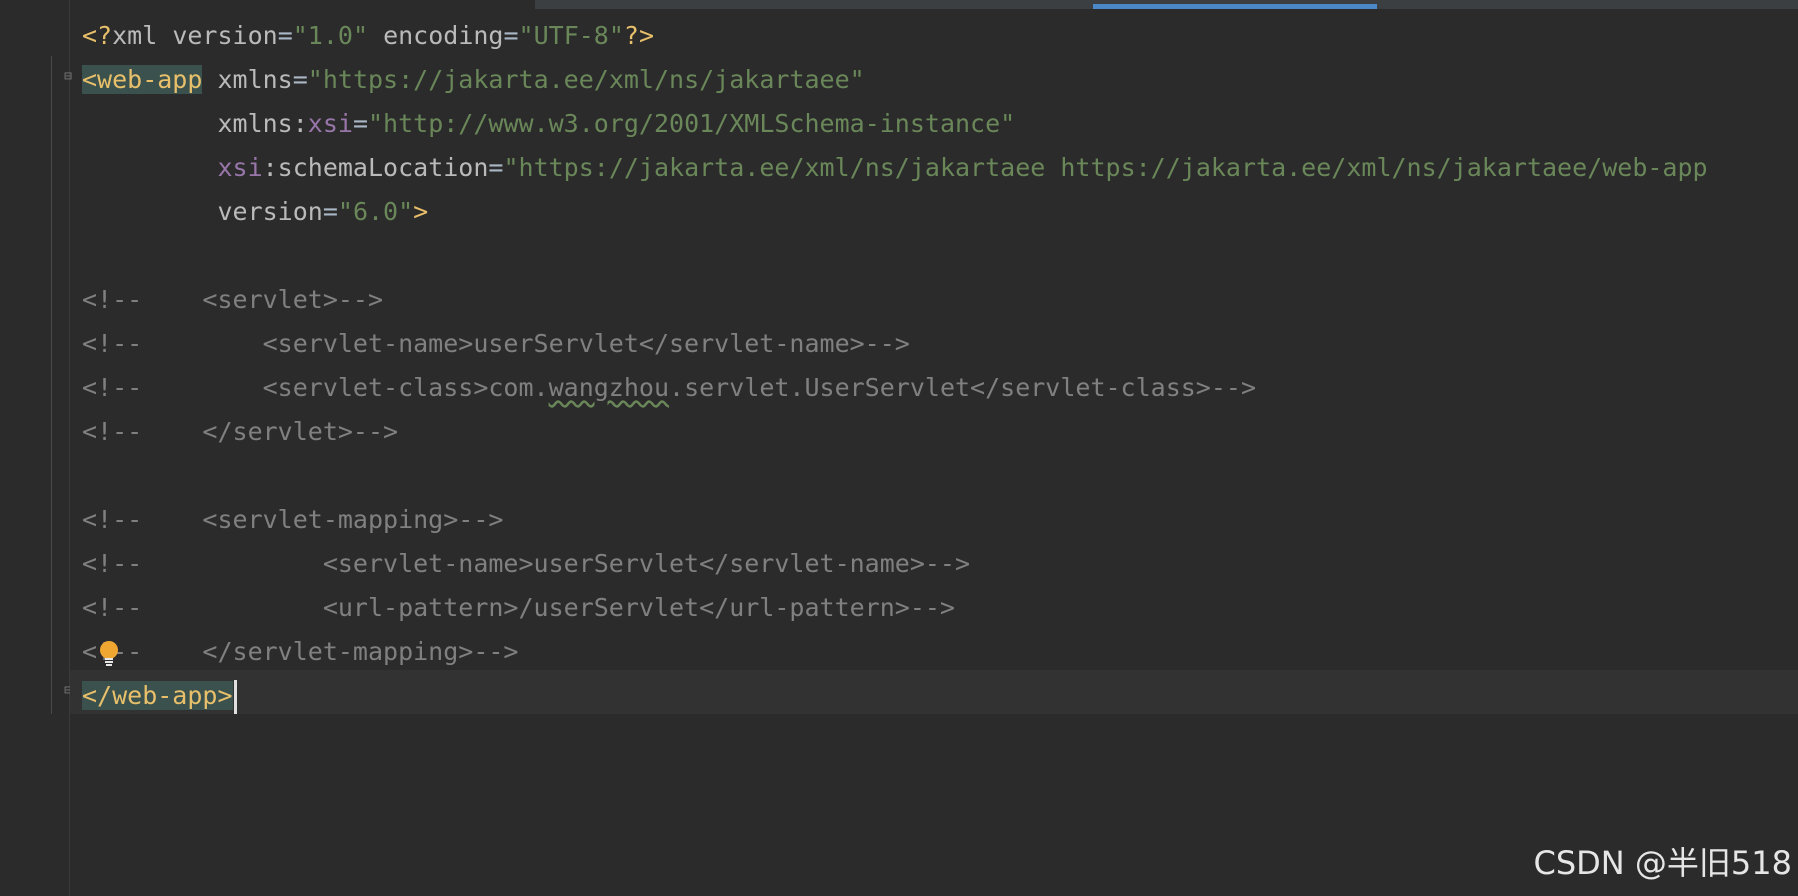 Image resolution: width=1798 pixels, height=896 pixels. I want to click on active-tab-indicator, so click(1235, 4).